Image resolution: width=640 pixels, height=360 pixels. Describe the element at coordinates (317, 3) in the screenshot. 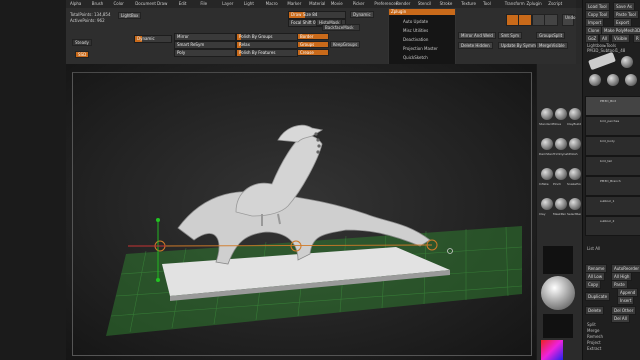

I see `menu-item: Material` at that location.